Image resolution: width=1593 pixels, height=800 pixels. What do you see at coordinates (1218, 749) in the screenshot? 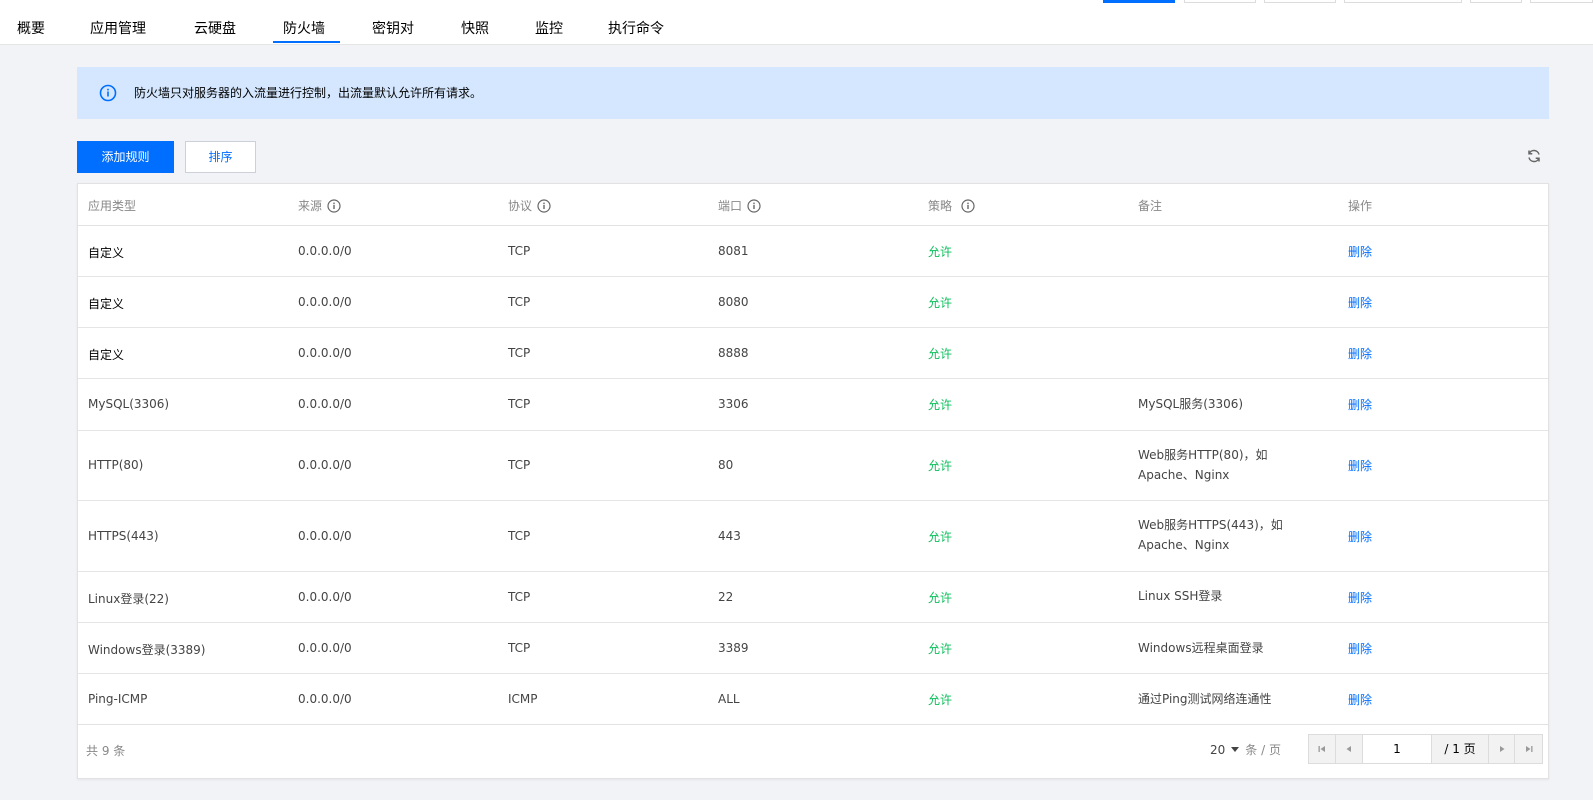
I see `page-size-value: 20` at bounding box center [1218, 749].